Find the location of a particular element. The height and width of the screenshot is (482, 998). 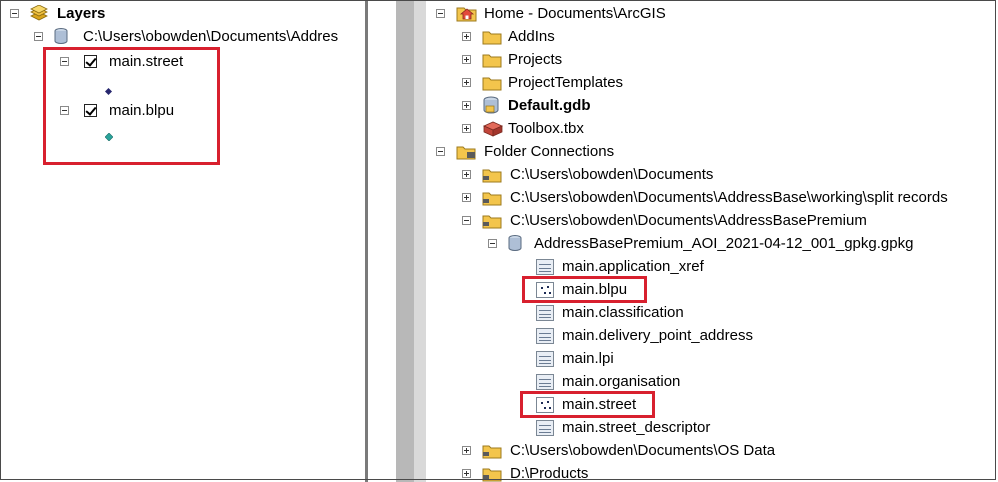

database-icon is located at coordinates (61, 36).